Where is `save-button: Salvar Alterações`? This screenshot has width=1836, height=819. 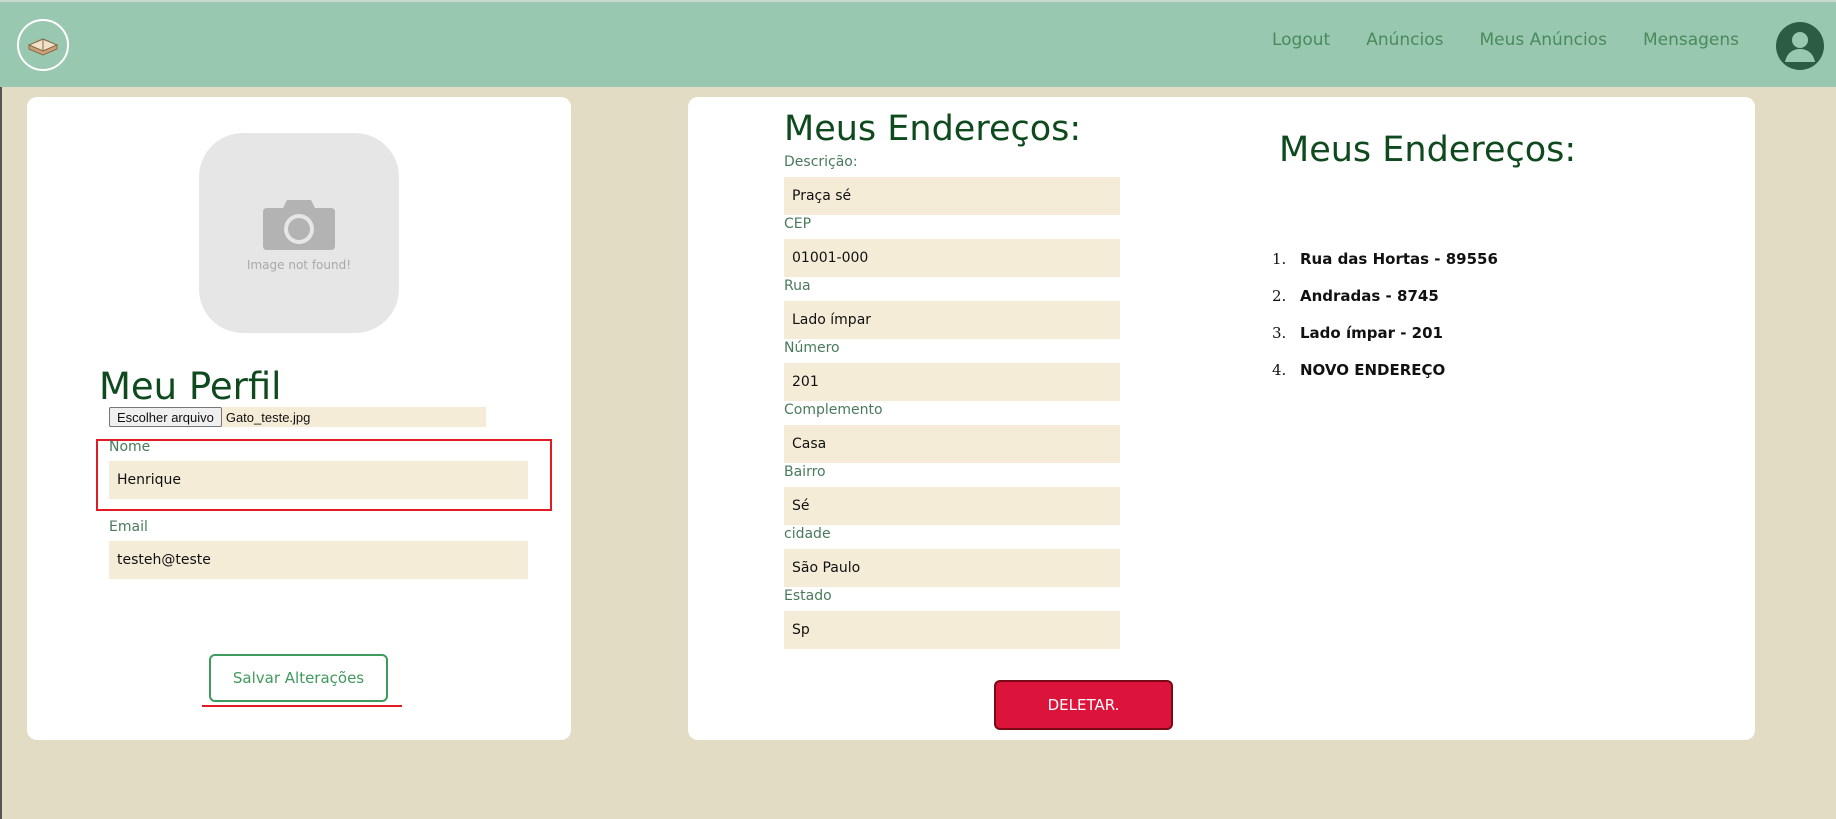 save-button: Salvar Alterações is located at coordinates (298, 678).